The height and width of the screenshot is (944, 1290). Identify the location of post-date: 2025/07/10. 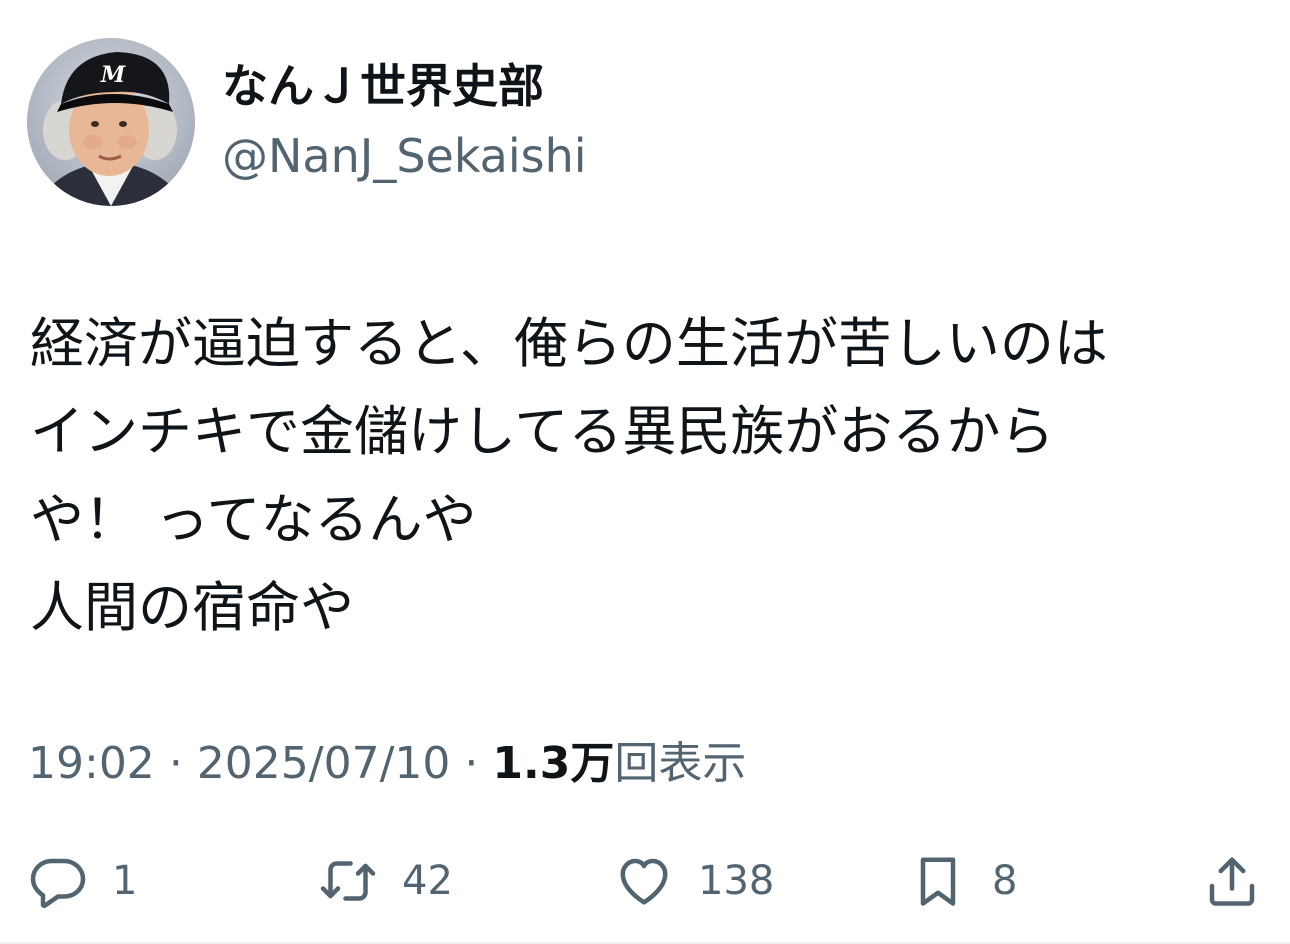
(324, 763).